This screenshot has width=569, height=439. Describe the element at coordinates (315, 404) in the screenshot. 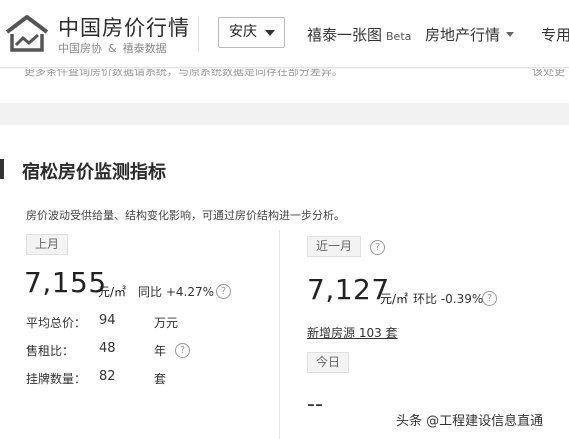

I see `today-value: --` at that location.